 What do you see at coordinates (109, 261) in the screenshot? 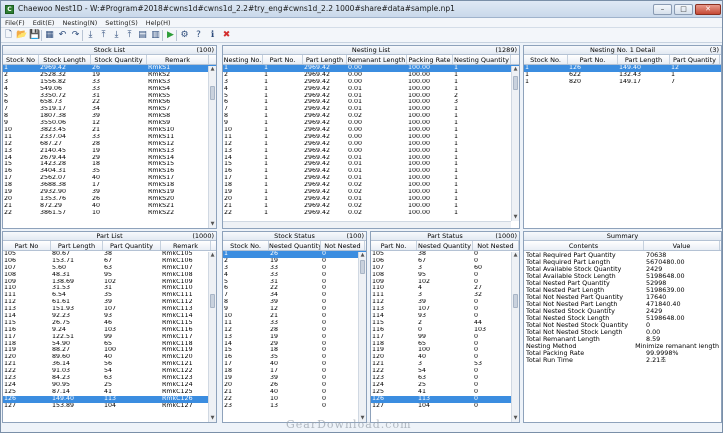
I see `table-row: 106 153.71 67 RmkC106` at bounding box center [109, 261].